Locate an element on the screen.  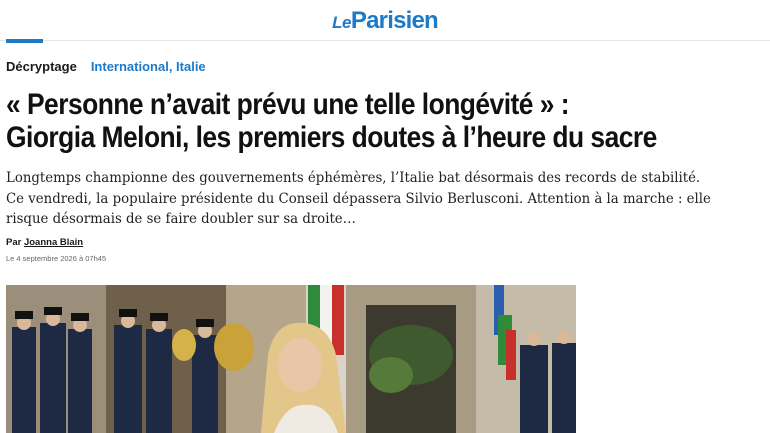
site-logo: LeParisien is located at coordinates (385, 21).